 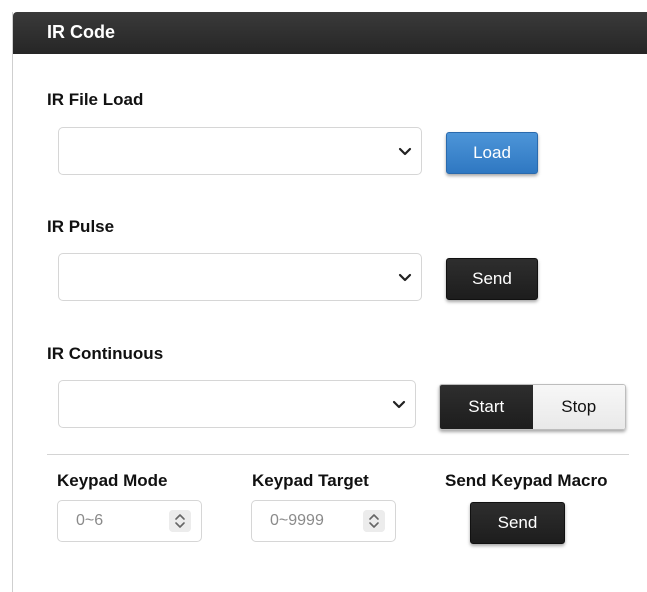 I want to click on ir-file-select, so click(x=240, y=151).